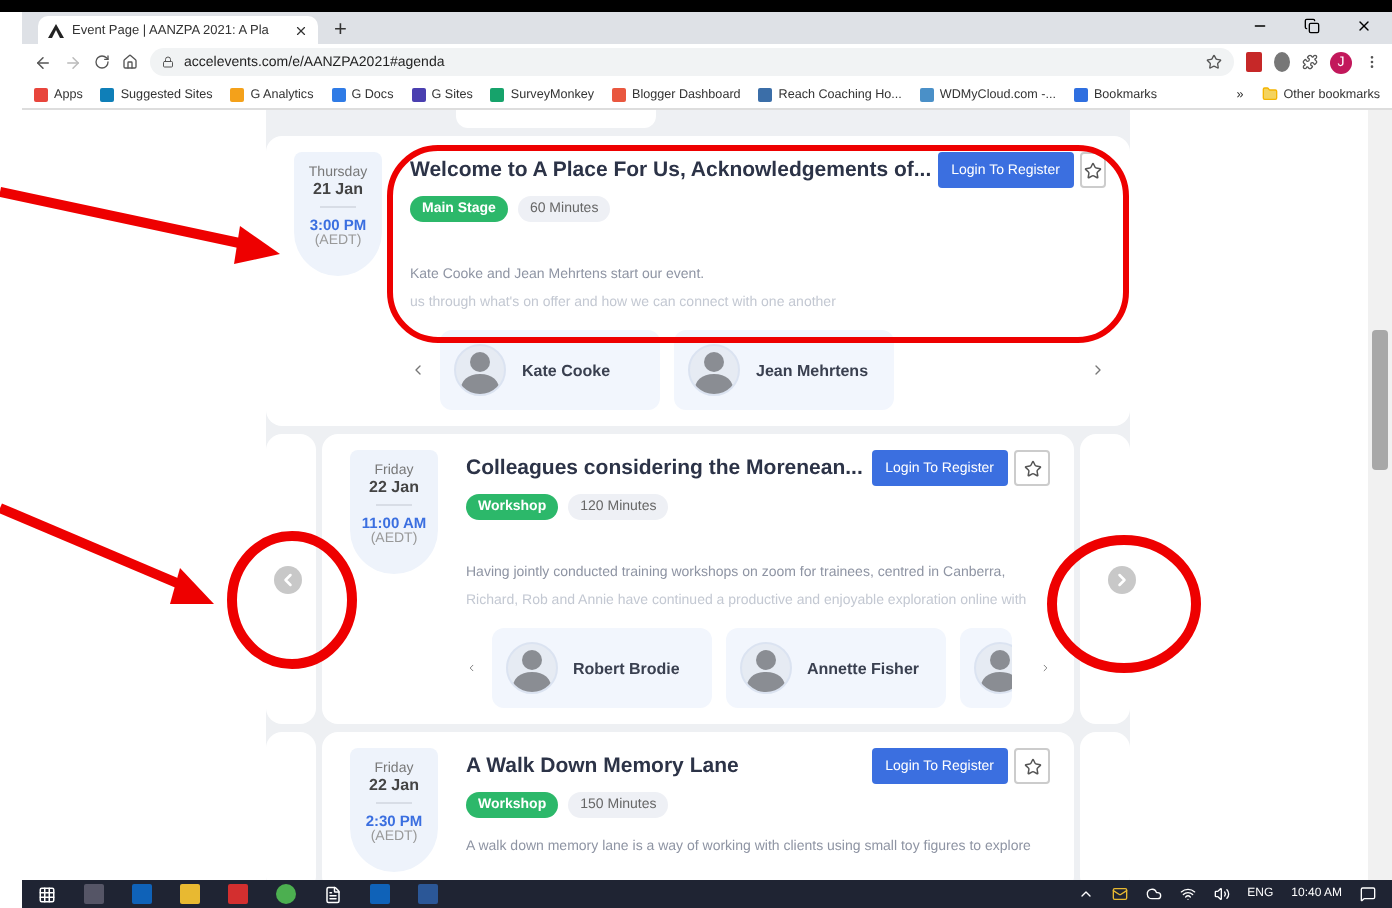  I want to click on scrollbar, so click(1380, 495).